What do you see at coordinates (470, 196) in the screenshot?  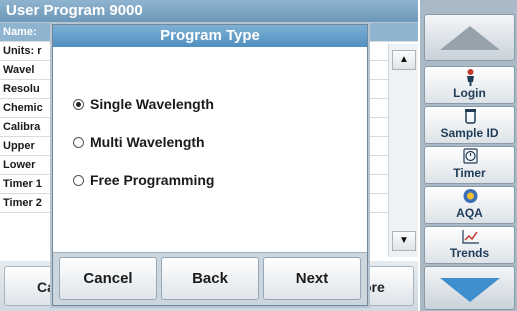 I see `aqa-icon` at bounding box center [470, 196].